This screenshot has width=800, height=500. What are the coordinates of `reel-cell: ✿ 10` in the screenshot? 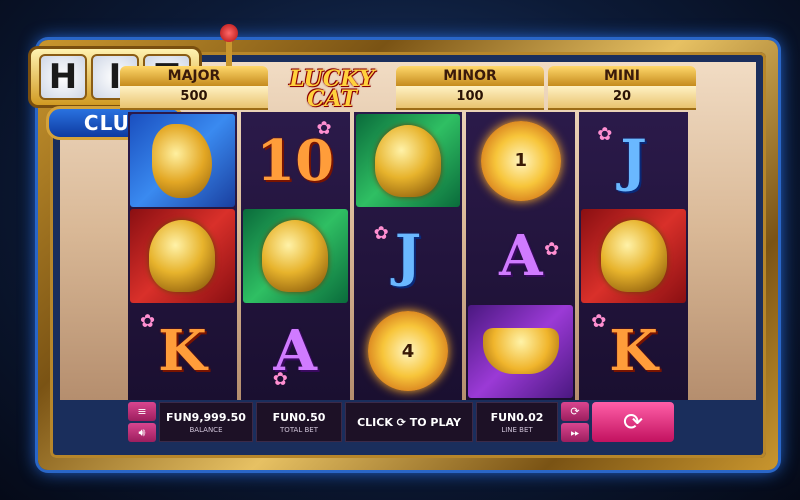 It's located at (295, 160).